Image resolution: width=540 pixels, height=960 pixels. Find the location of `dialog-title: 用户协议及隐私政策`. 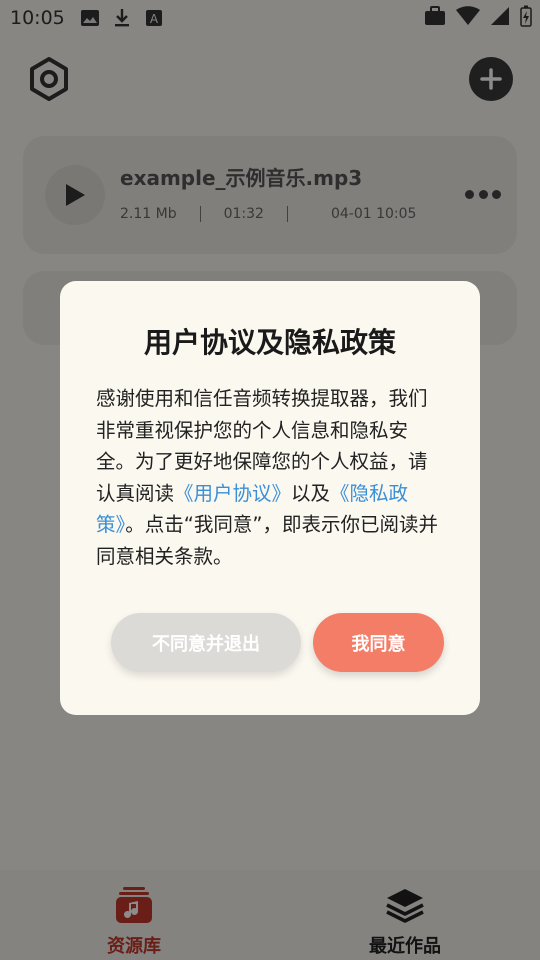

dialog-title: 用户协议及隐私政策 is located at coordinates (269, 342).